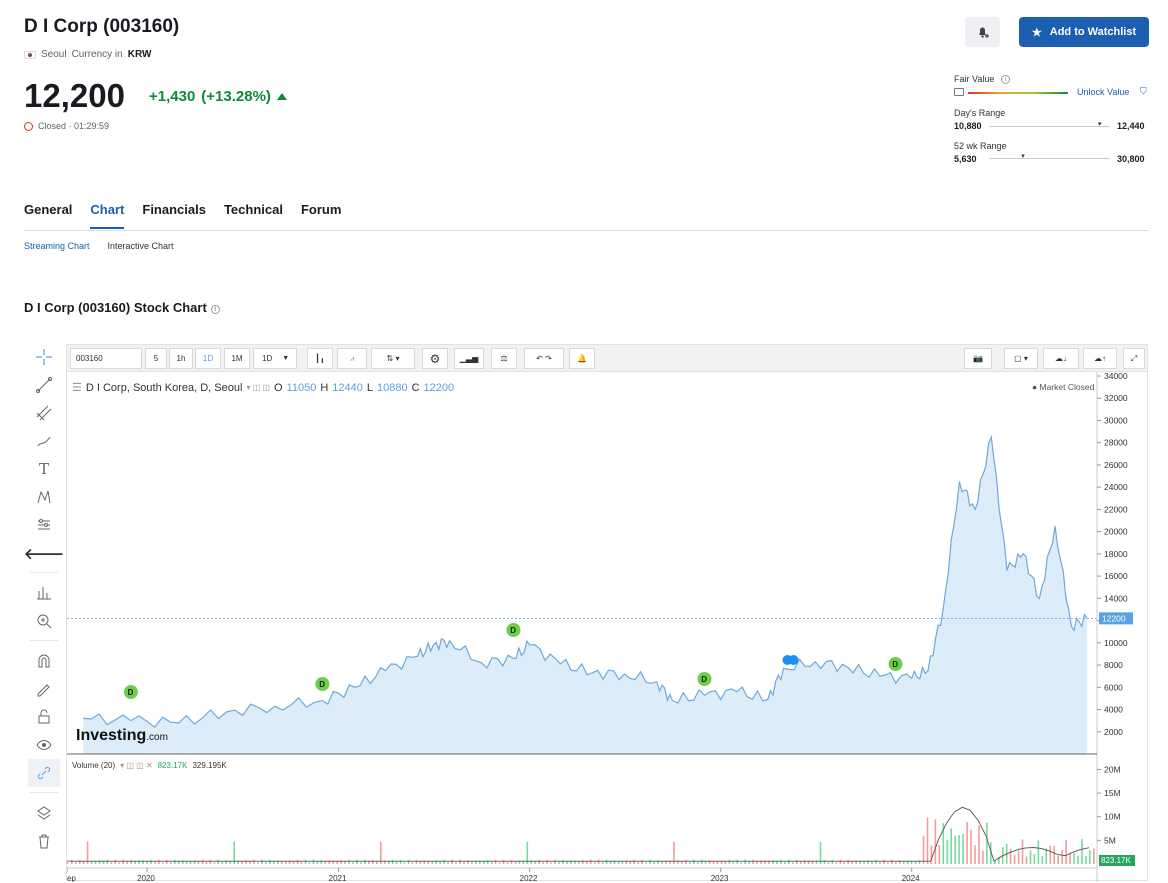 This screenshot has width=1168, height=883. Describe the element at coordinates (209, 765) in the screenshot. I see `volume-ma-value: 329.195K` at that location.